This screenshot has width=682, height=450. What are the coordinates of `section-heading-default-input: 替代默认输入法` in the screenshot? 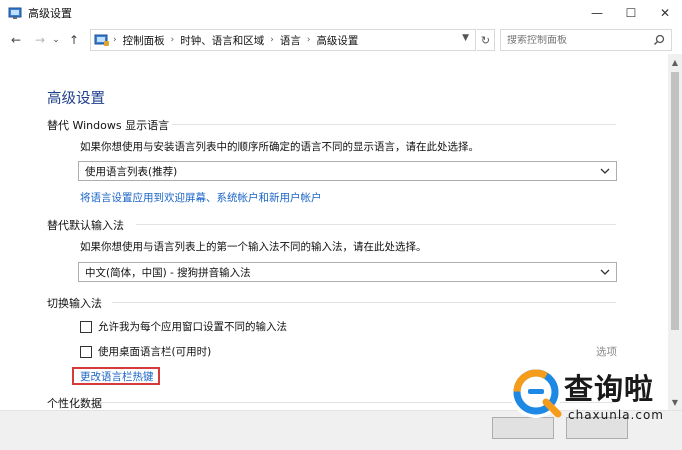 It's located at (85, 225).